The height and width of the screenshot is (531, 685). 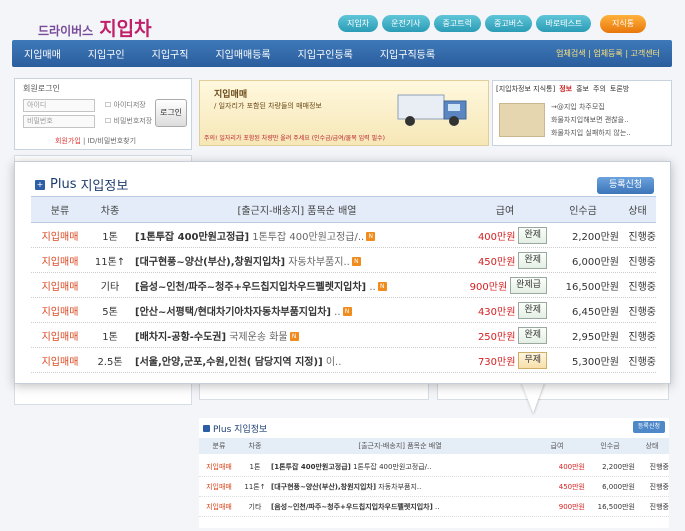 I want to click on row-vehicle: 1톤, so click(x=110, y=337).